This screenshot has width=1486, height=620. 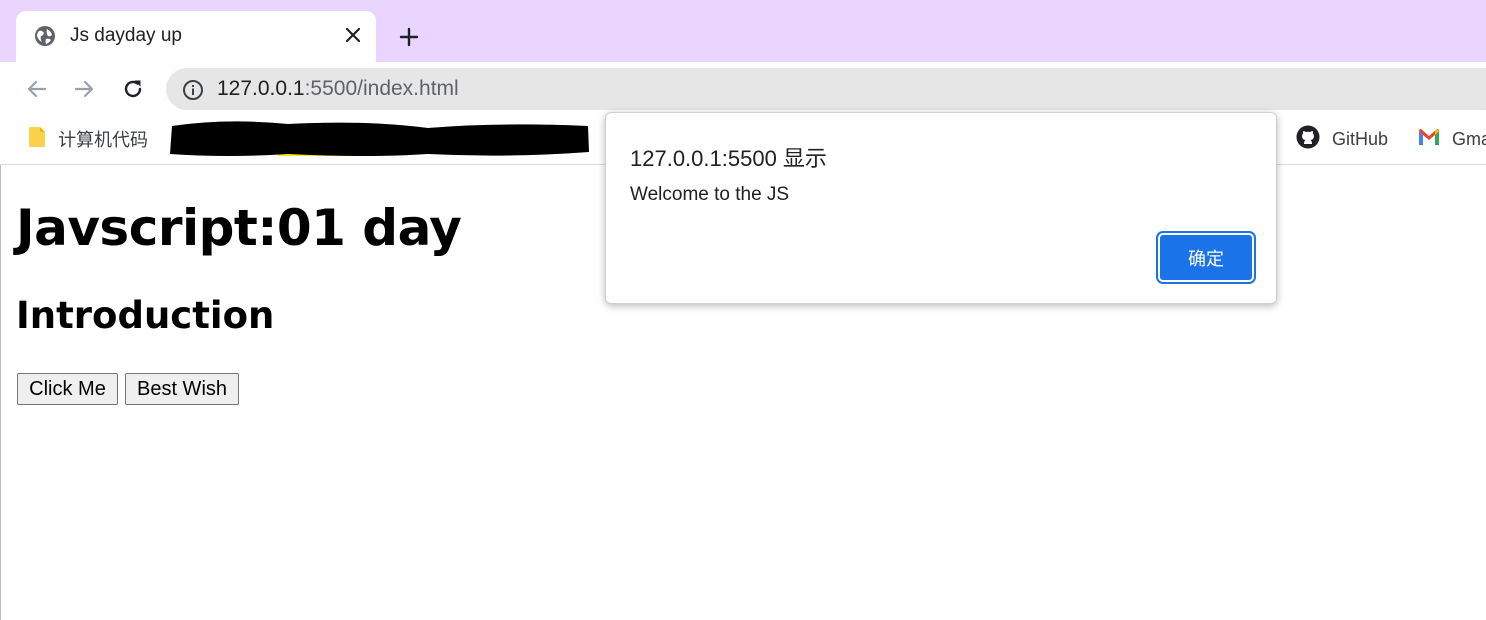 I want to click on url-path: :5500/index.html, so click(x=381, y=88).